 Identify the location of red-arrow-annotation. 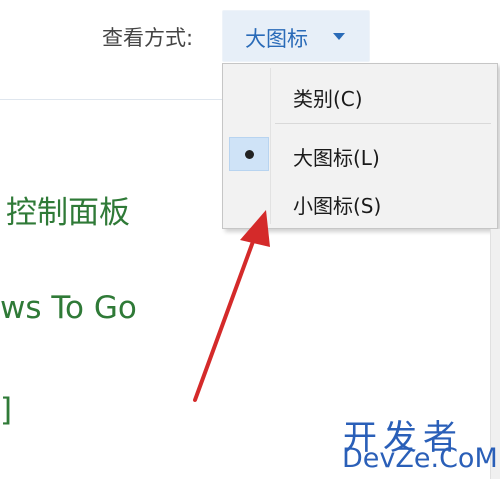
(231, 306).